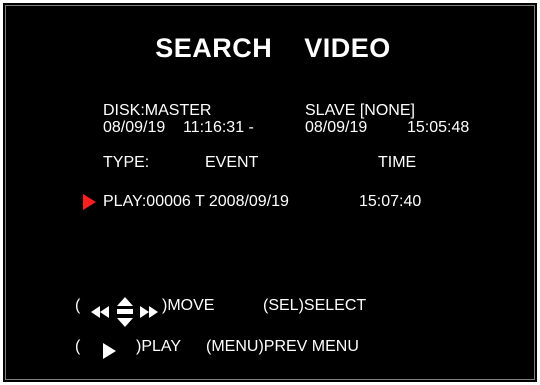 The height and width of the screenshot is (385, 540). I want to click on page-title: SEARCH VIDEO, so click(273, 48).